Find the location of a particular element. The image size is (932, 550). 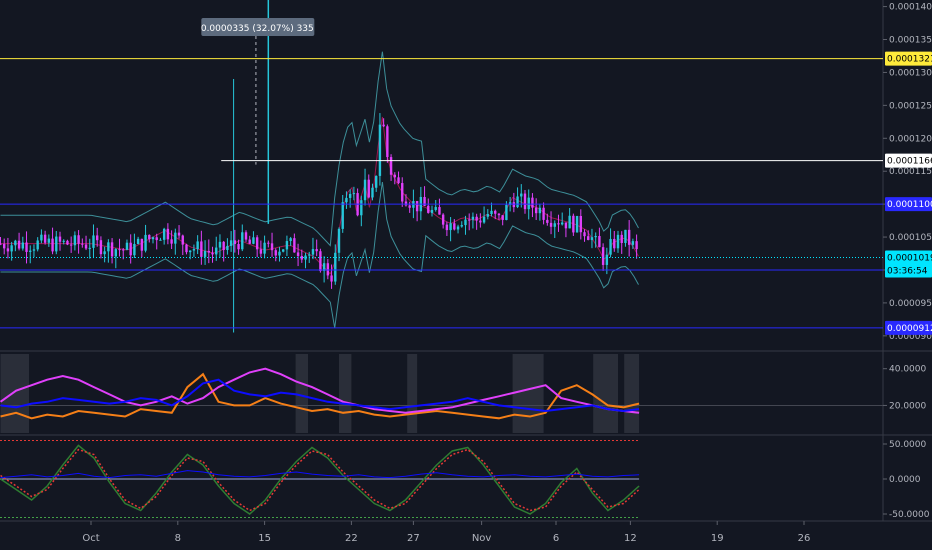

time-tick-label: 27 is located at coordinates (413, 538).